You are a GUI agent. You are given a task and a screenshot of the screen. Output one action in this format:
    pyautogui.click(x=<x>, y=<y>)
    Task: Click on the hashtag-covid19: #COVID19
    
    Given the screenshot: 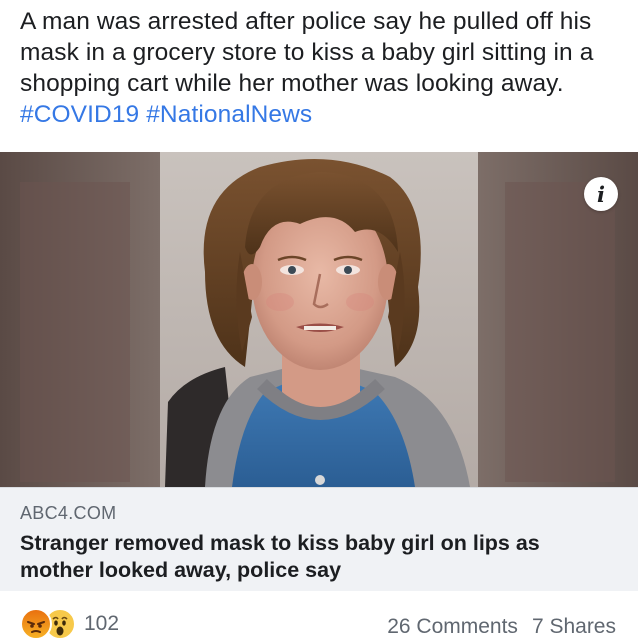 What is the action you would take?
    pyautogui.click(x=79, y=114)
    